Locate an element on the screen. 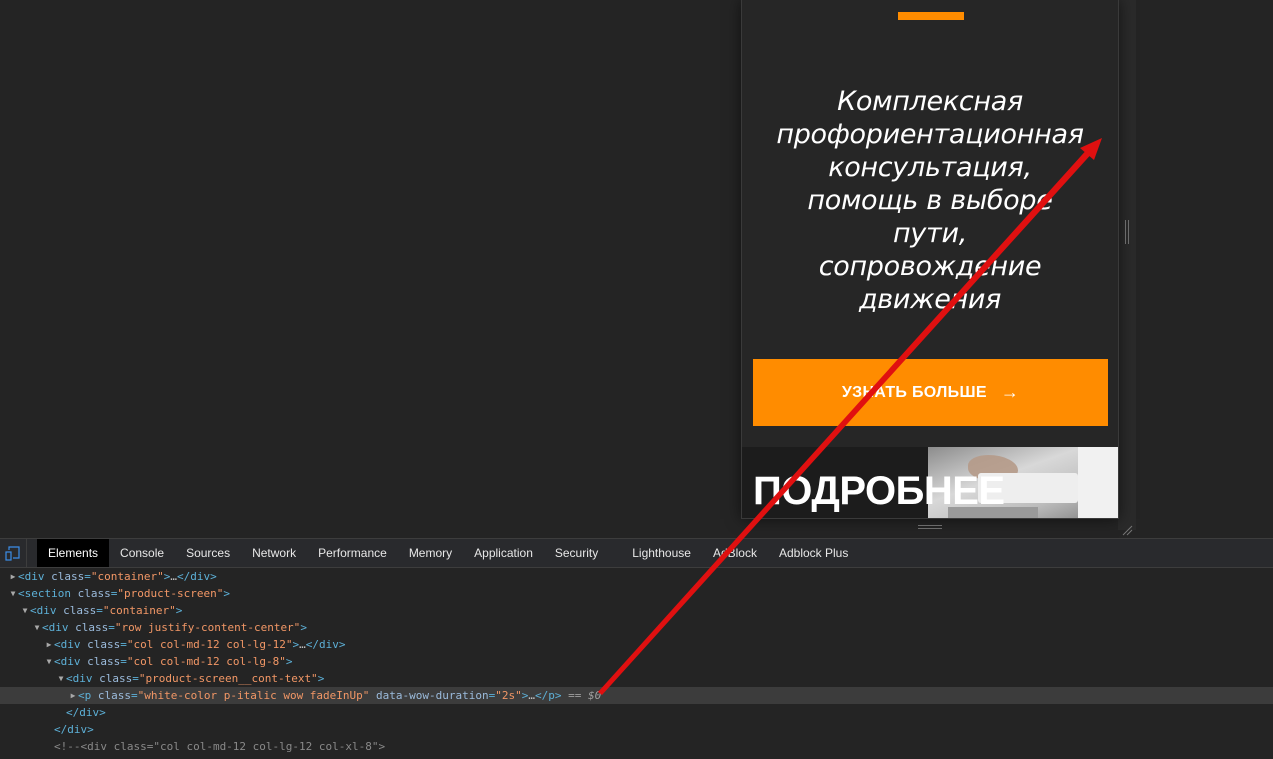  tab-lighthouse: Lighthouse is located at coordinates (661, 553).